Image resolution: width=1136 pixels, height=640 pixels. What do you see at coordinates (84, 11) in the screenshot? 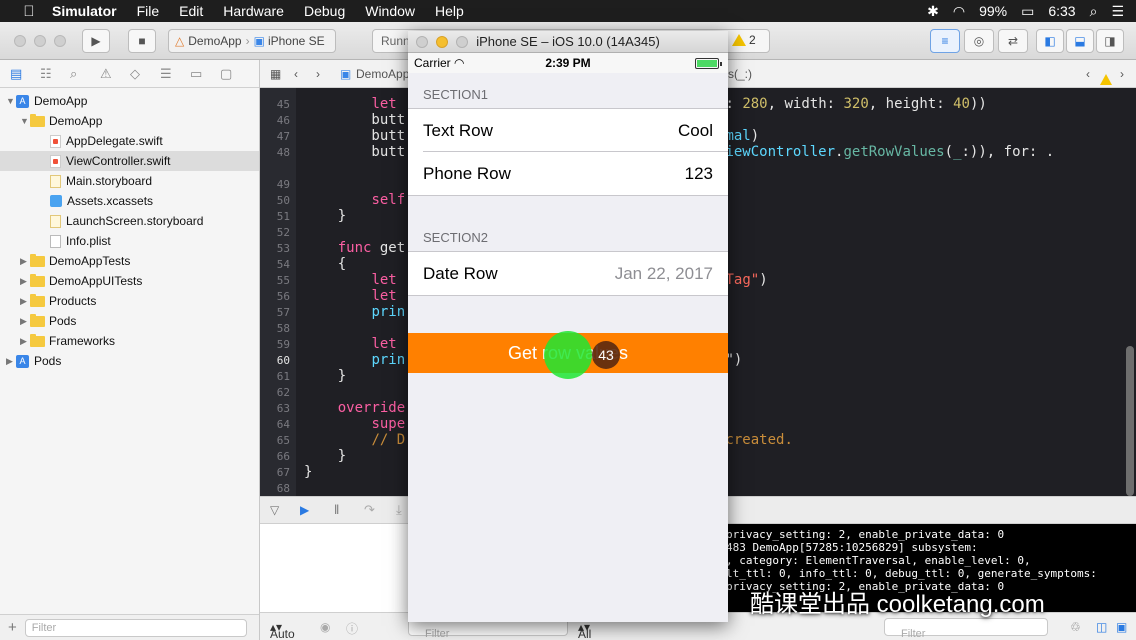
I see `menu-app-simulator: Simulator` at bounding box center [84, 11].